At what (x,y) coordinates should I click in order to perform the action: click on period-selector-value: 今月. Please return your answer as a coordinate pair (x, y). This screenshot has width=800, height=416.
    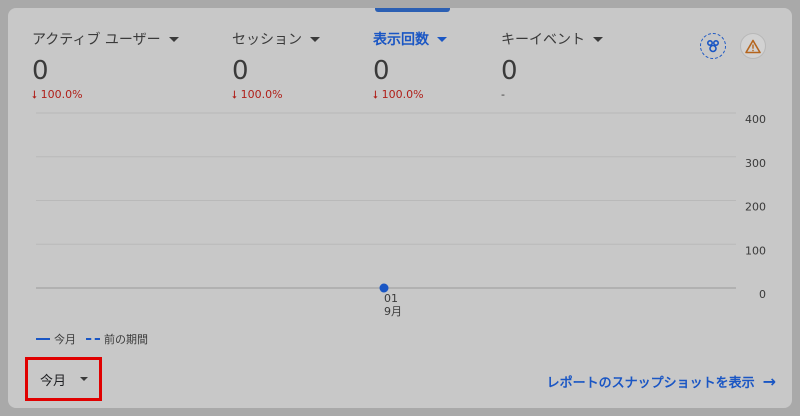
    Looking at the image, I should click on (53, 381).